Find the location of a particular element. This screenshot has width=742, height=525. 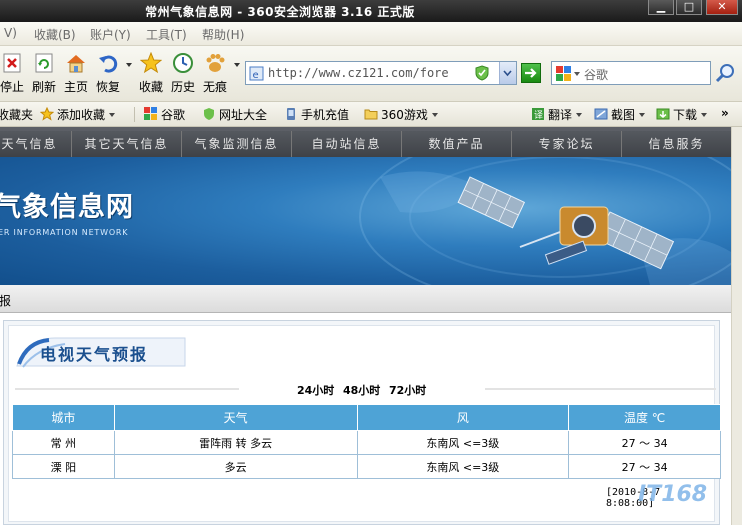

table-row: 溧 阳 多云 东南风 <=3级 27 ～ 34 is located at coordinates (366, 466).